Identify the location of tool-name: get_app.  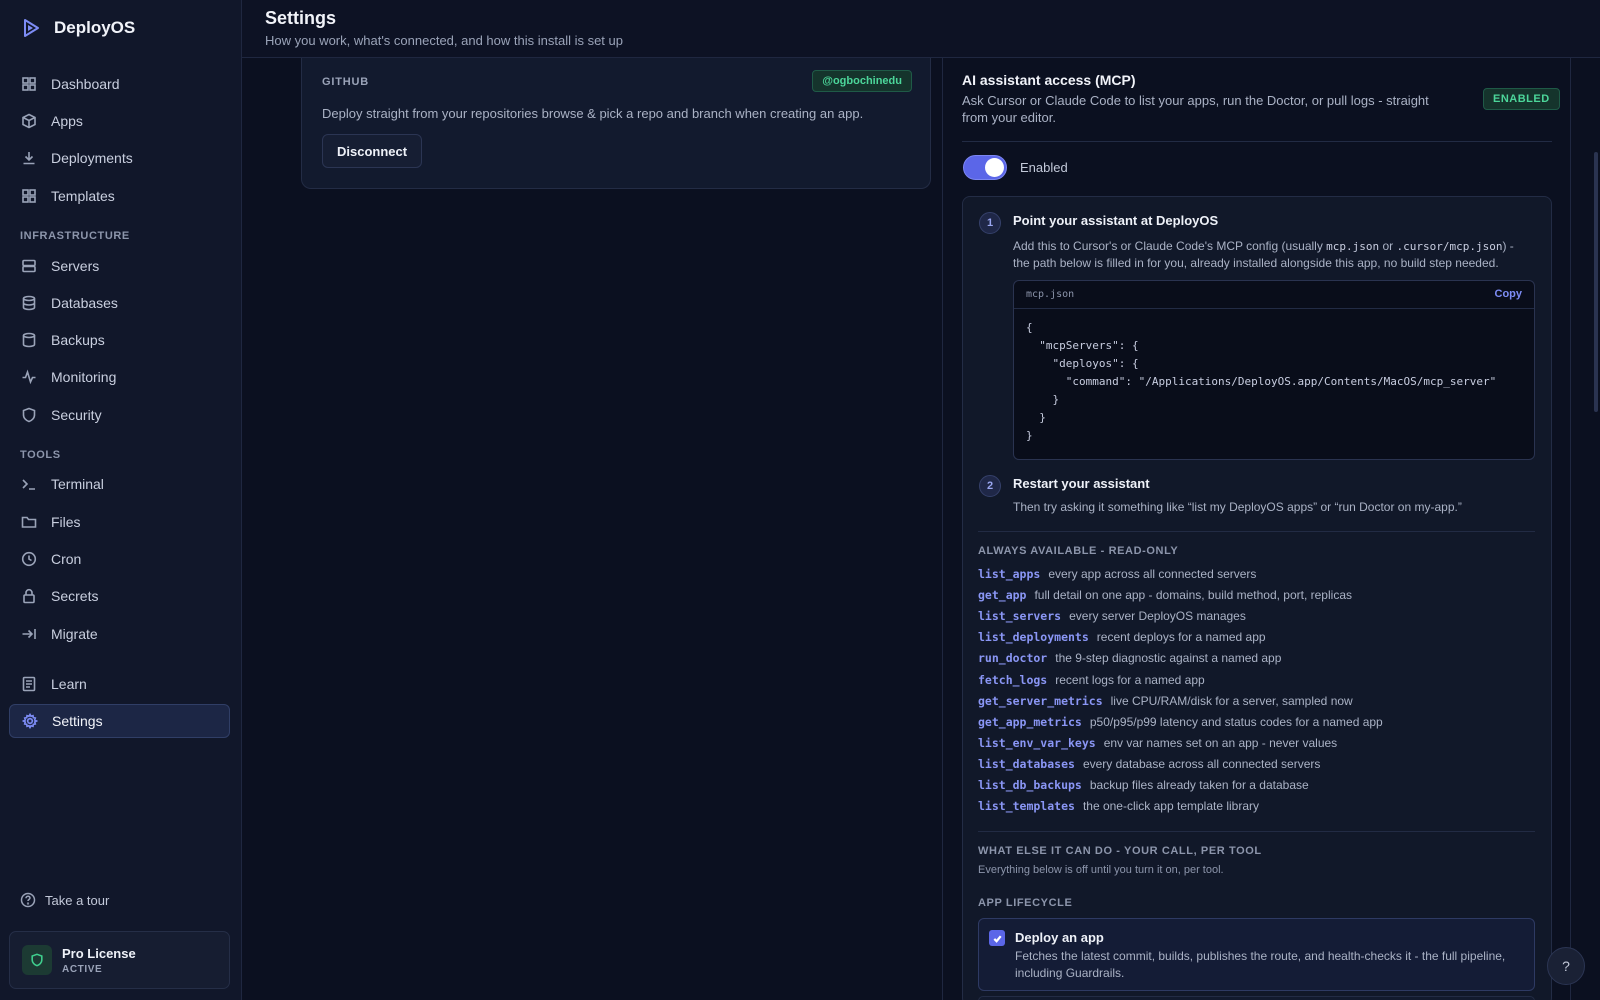
(1002, 595).